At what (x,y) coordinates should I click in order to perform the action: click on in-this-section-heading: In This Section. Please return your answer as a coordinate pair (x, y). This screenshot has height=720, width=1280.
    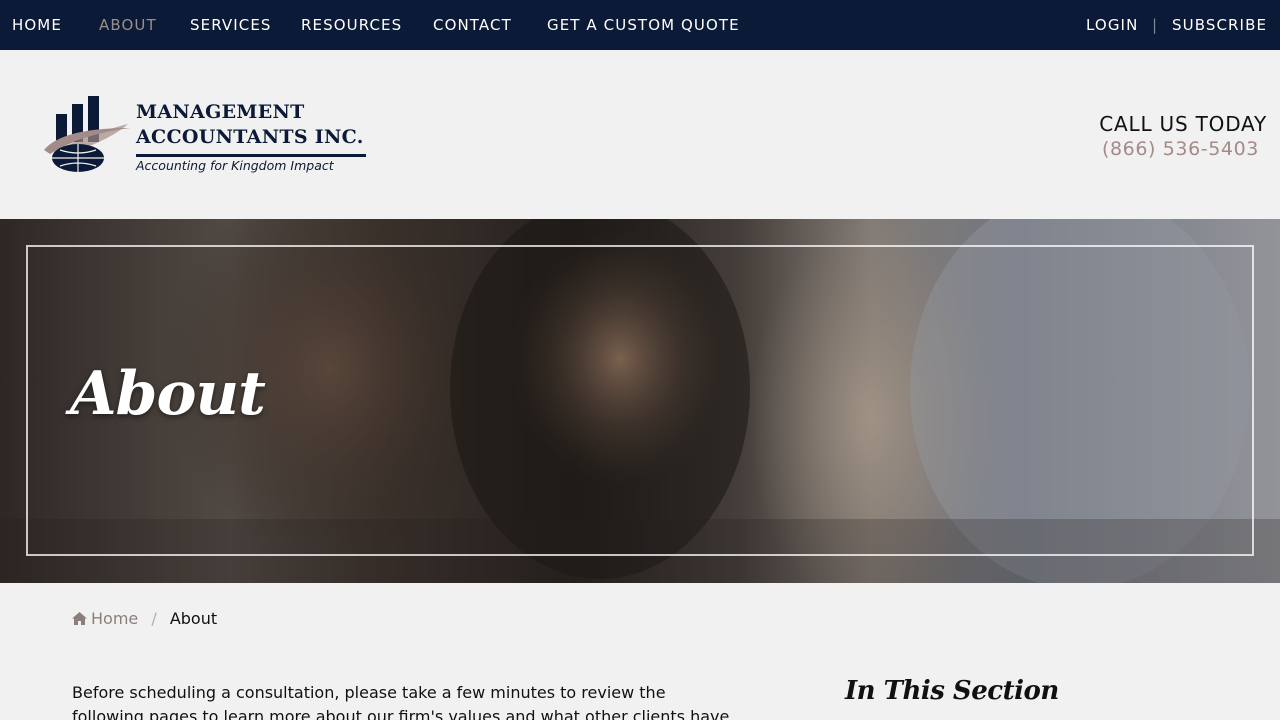
    Looking at the image, I should click on (952, 691).